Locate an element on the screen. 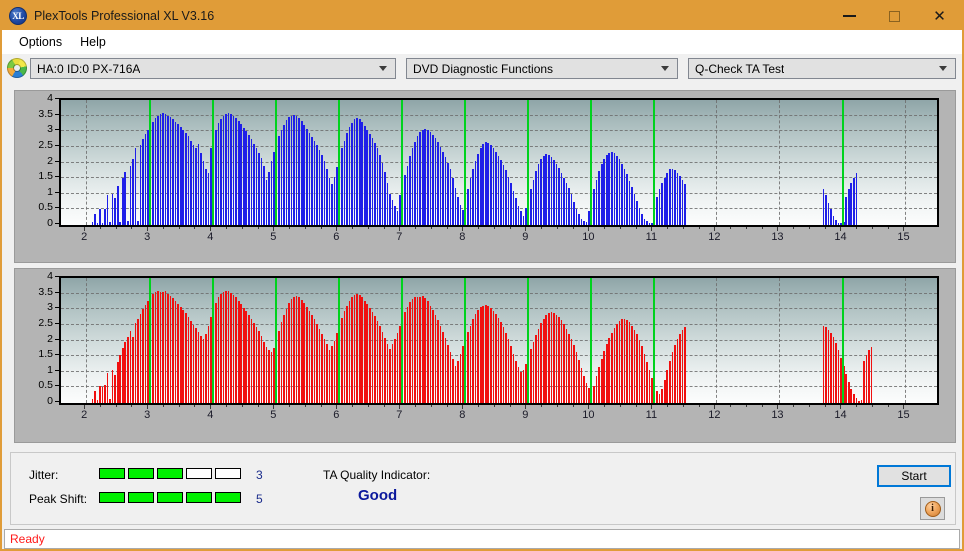 The width and height of the screenshot is (964, 551). drive-select: HA:0 ID:0 PX-716A is located at coordinates (213, 68).